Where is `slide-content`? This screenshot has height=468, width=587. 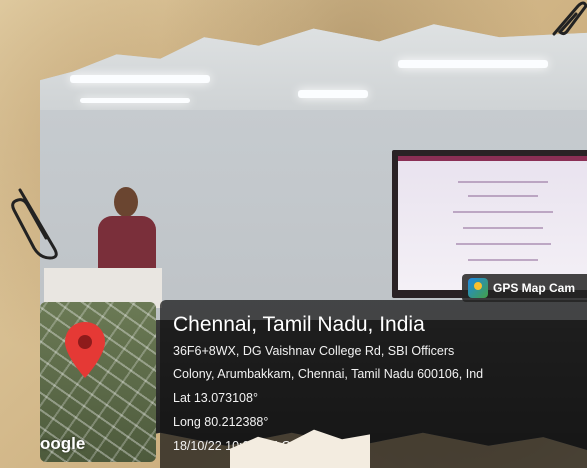
slide-content is located at coordinates (492, 223).